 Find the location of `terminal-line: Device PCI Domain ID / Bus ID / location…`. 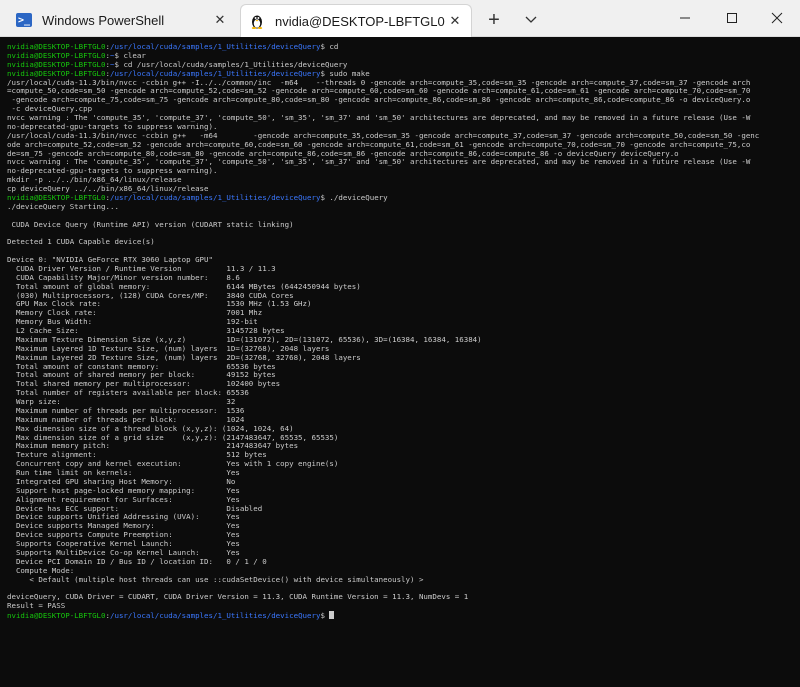

terminal-line: Device PCI Domain ID / Bus ID / location… is located at coordinates (403, 561).